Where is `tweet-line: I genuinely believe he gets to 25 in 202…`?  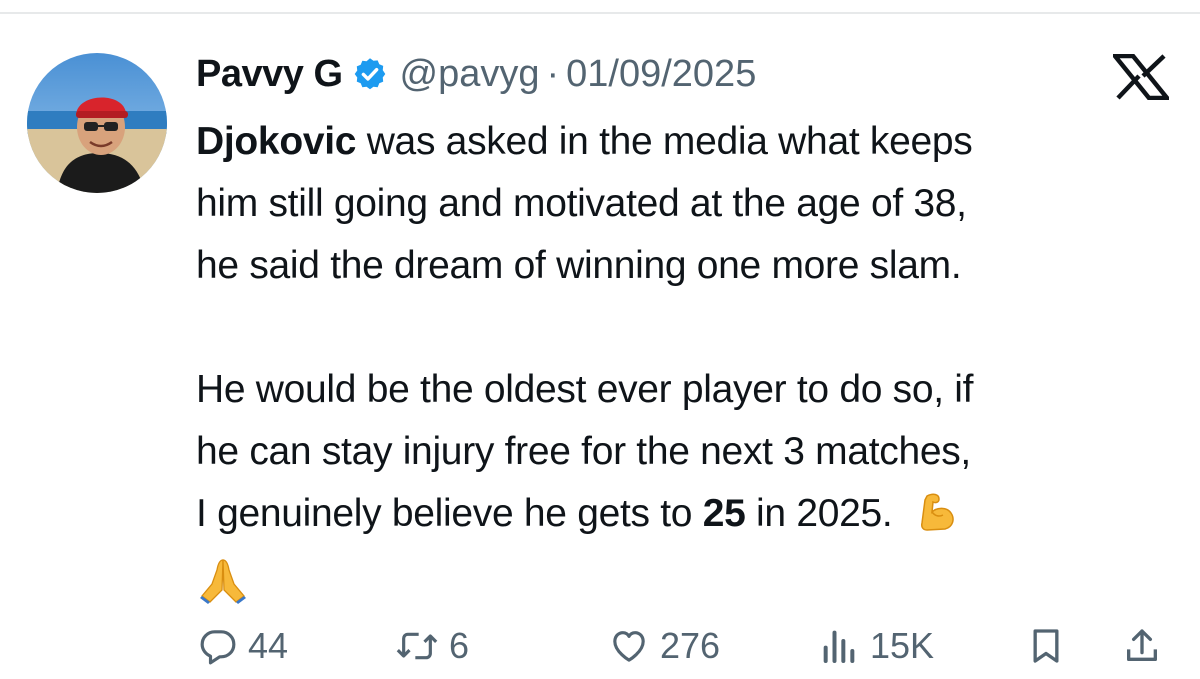 tweet-line: I genuinely believe he gets to 25 in 202… is located at coordinates (691, 518).